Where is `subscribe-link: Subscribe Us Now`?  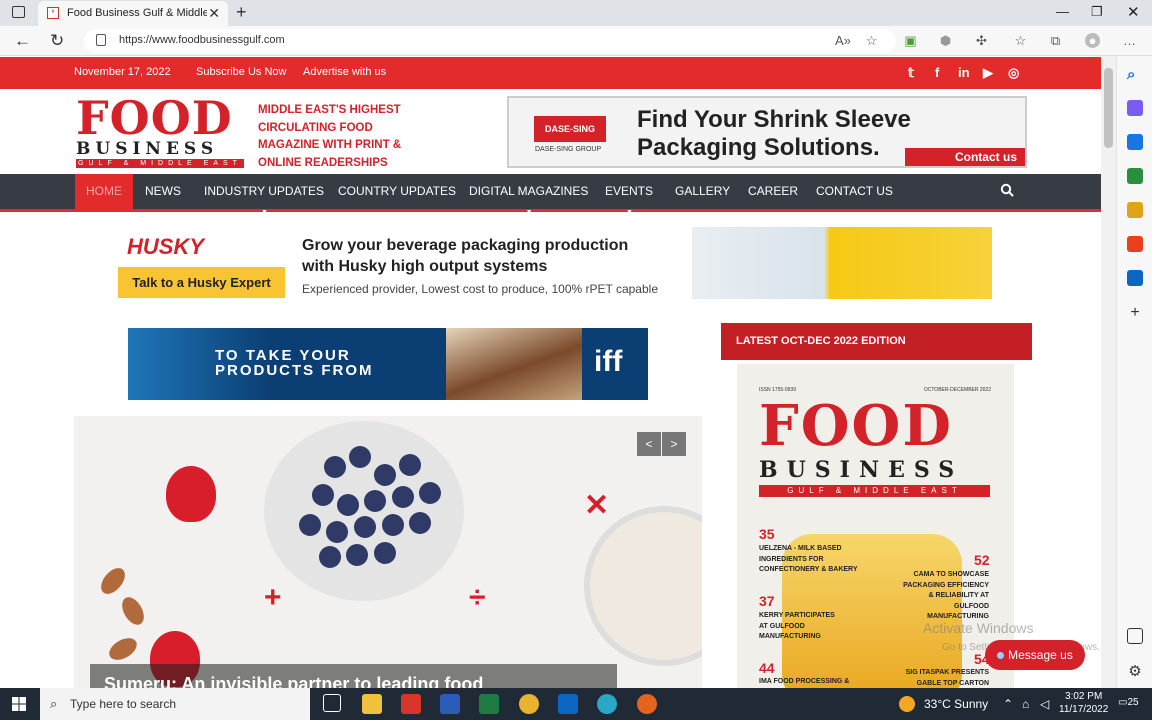 subscribe-link: Subscribe Us Now is located at coordinates (241, 72).